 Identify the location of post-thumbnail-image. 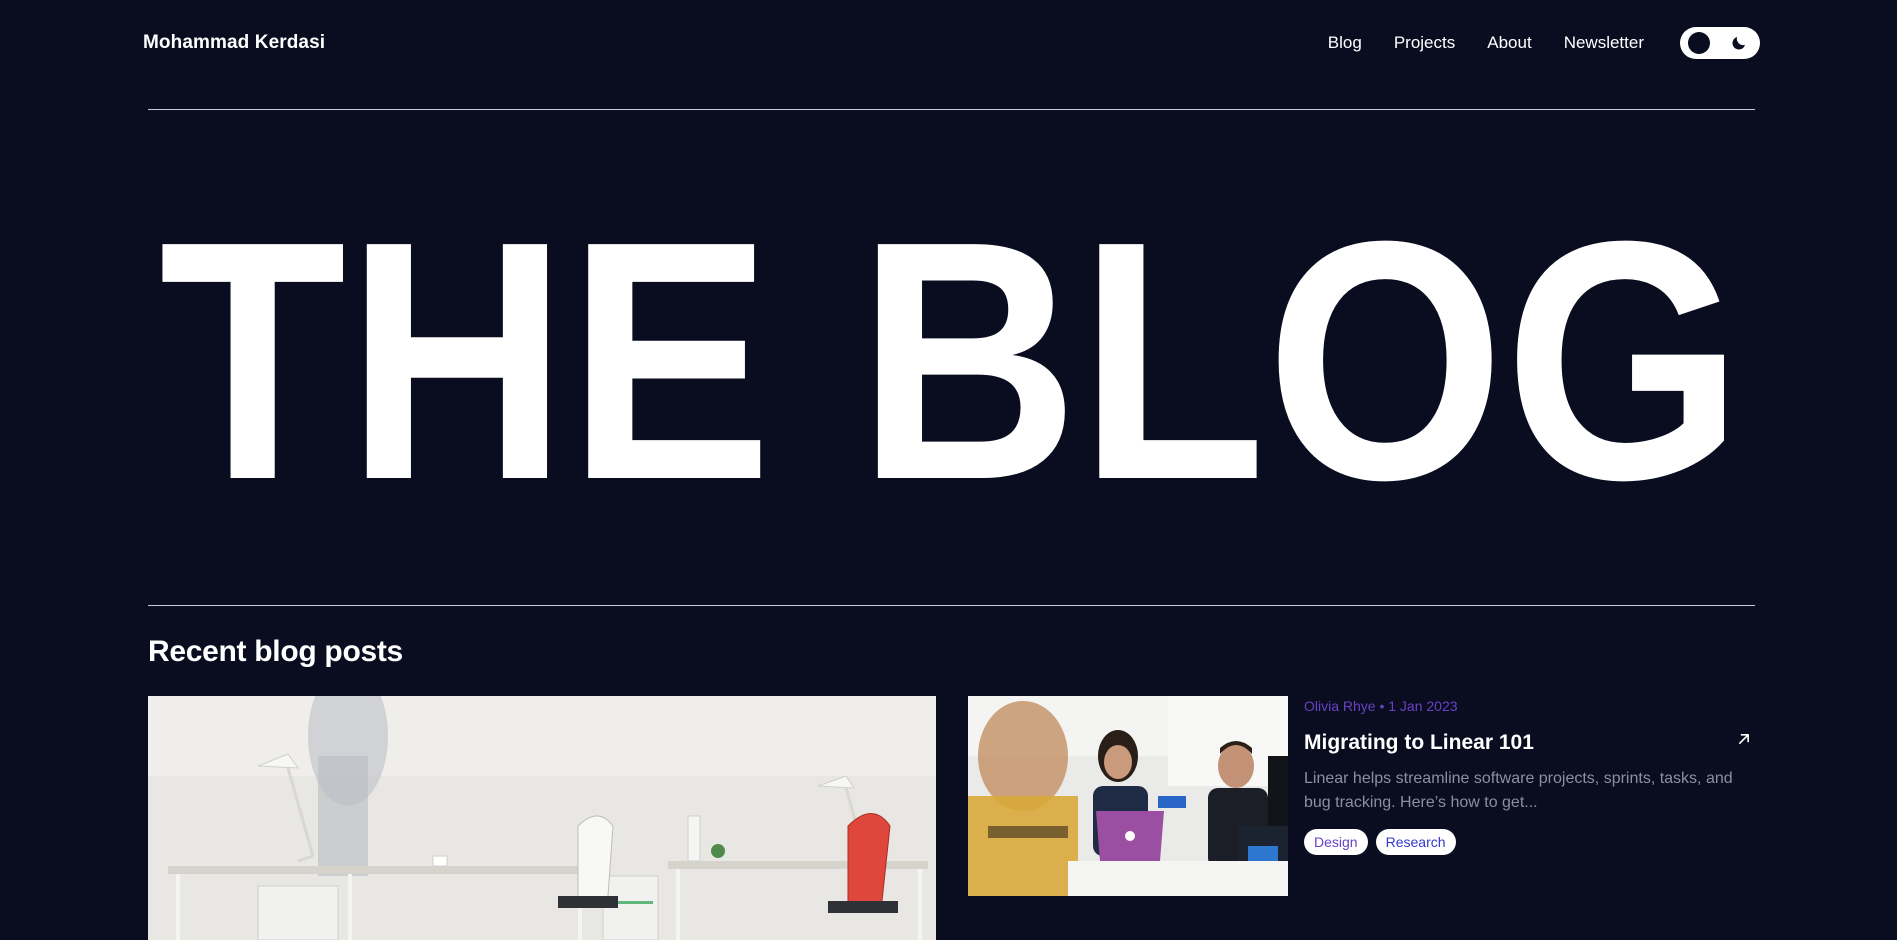
(1128, 796).